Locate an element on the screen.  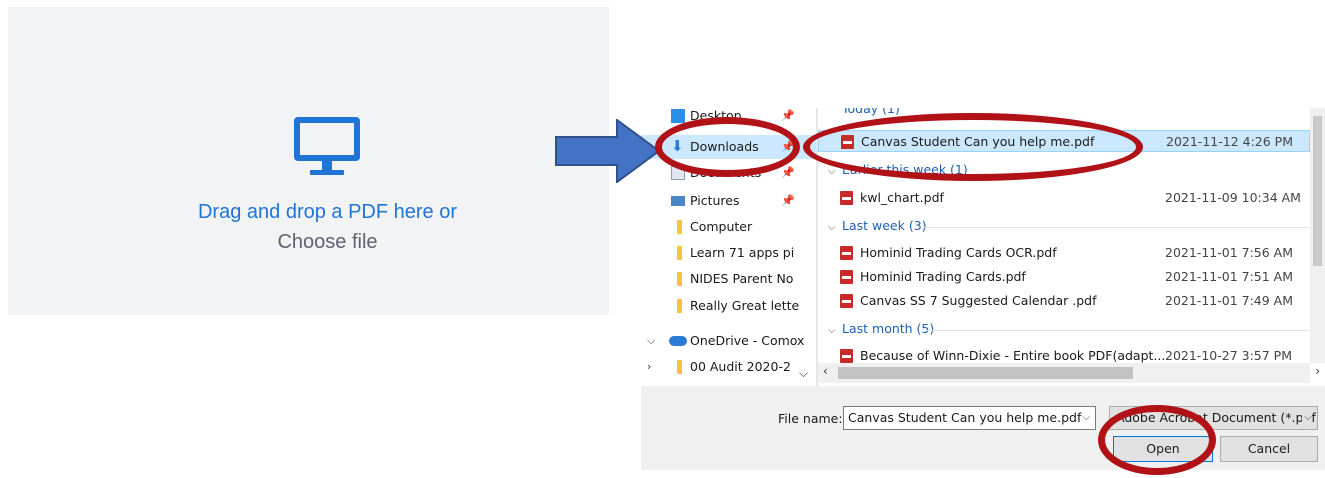
group-header-last-month: ⌵ Last month (5) is located at coordinates (881, 329).